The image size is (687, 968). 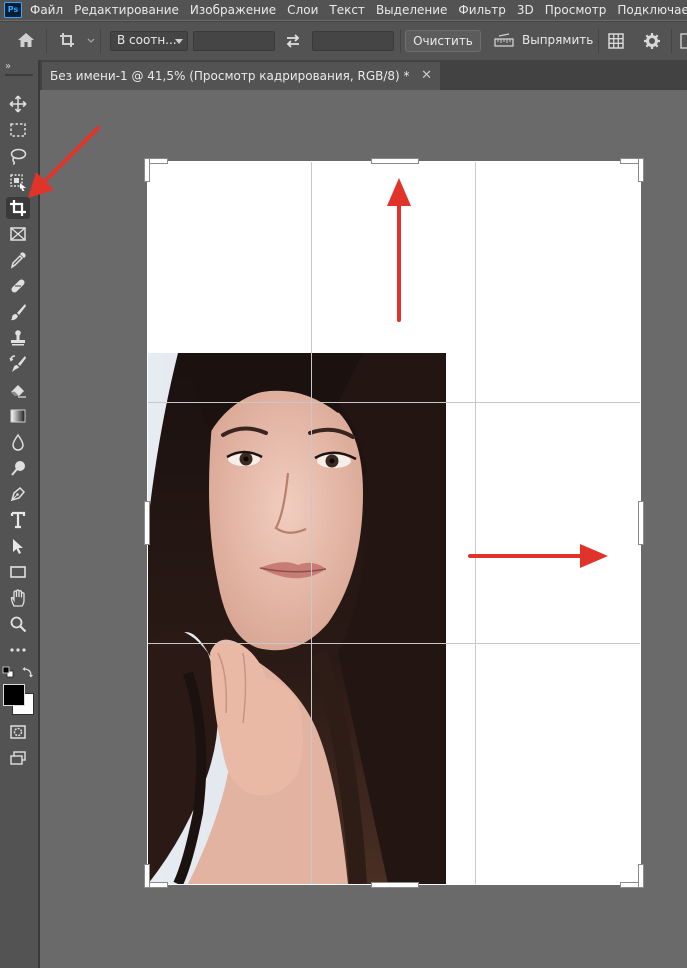 What do you see at coordinates (347, 10) in the screenshot?
I see `menu-type: Текст` at bounding box center [347, 10].